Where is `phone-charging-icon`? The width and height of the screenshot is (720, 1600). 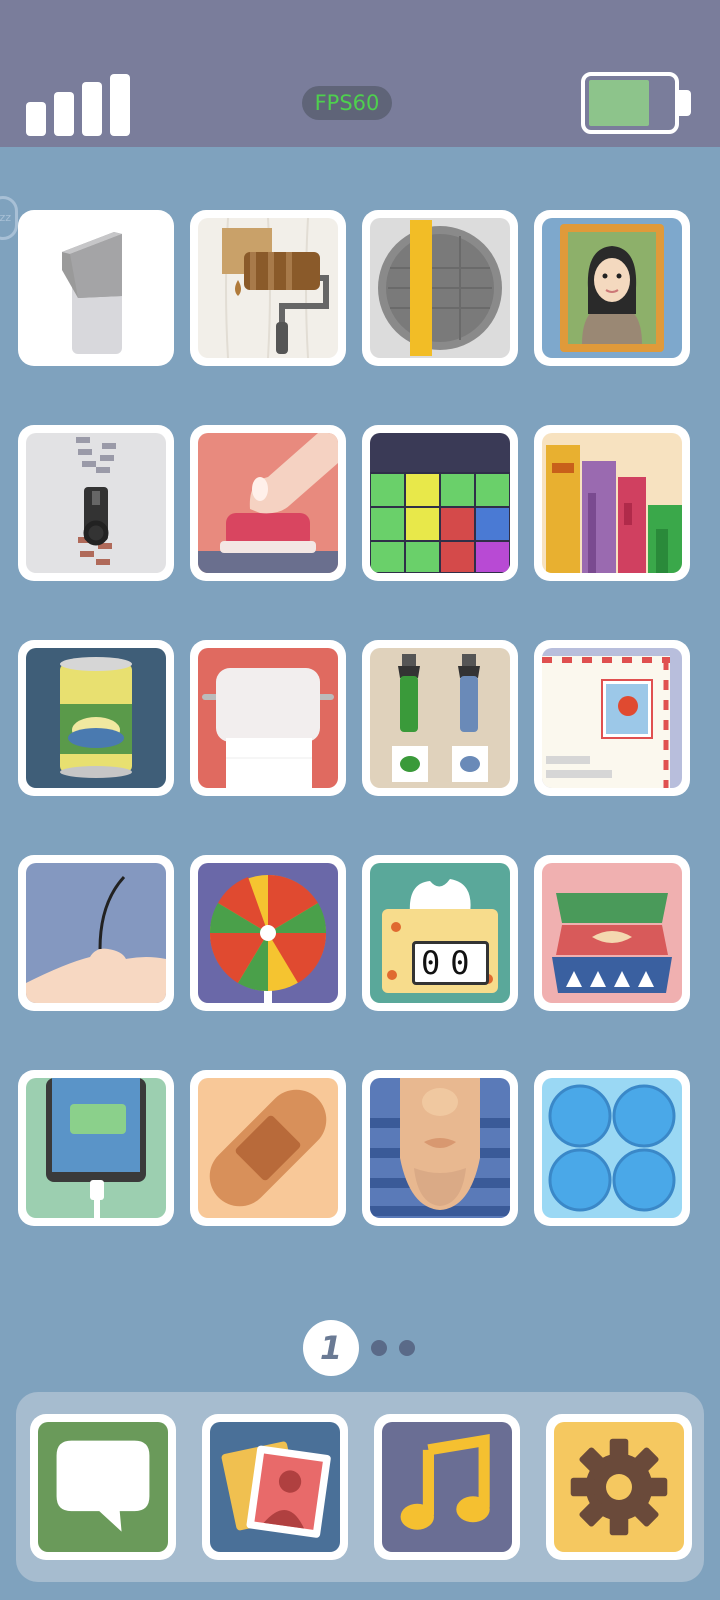 phone-charging-icon is located at coordinates (96, 1148).